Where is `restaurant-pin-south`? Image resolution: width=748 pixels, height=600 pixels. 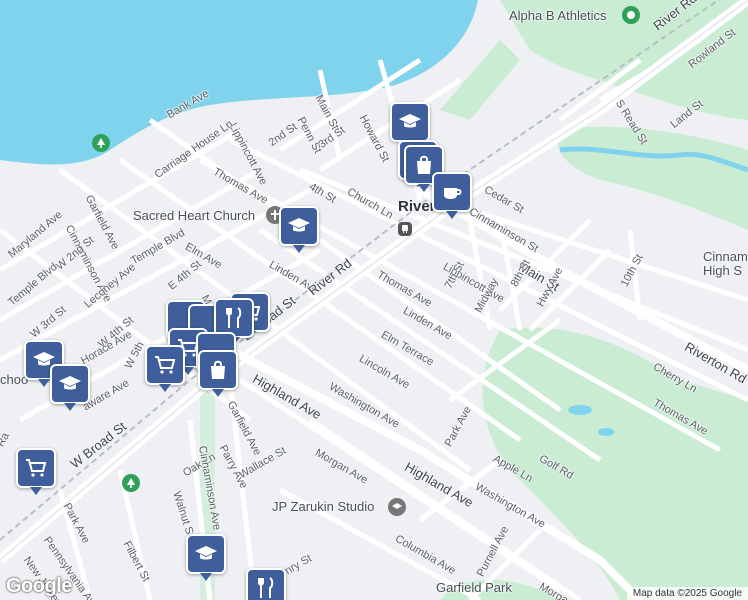 restaurant-pin-south is located at coordinates (266, 584).